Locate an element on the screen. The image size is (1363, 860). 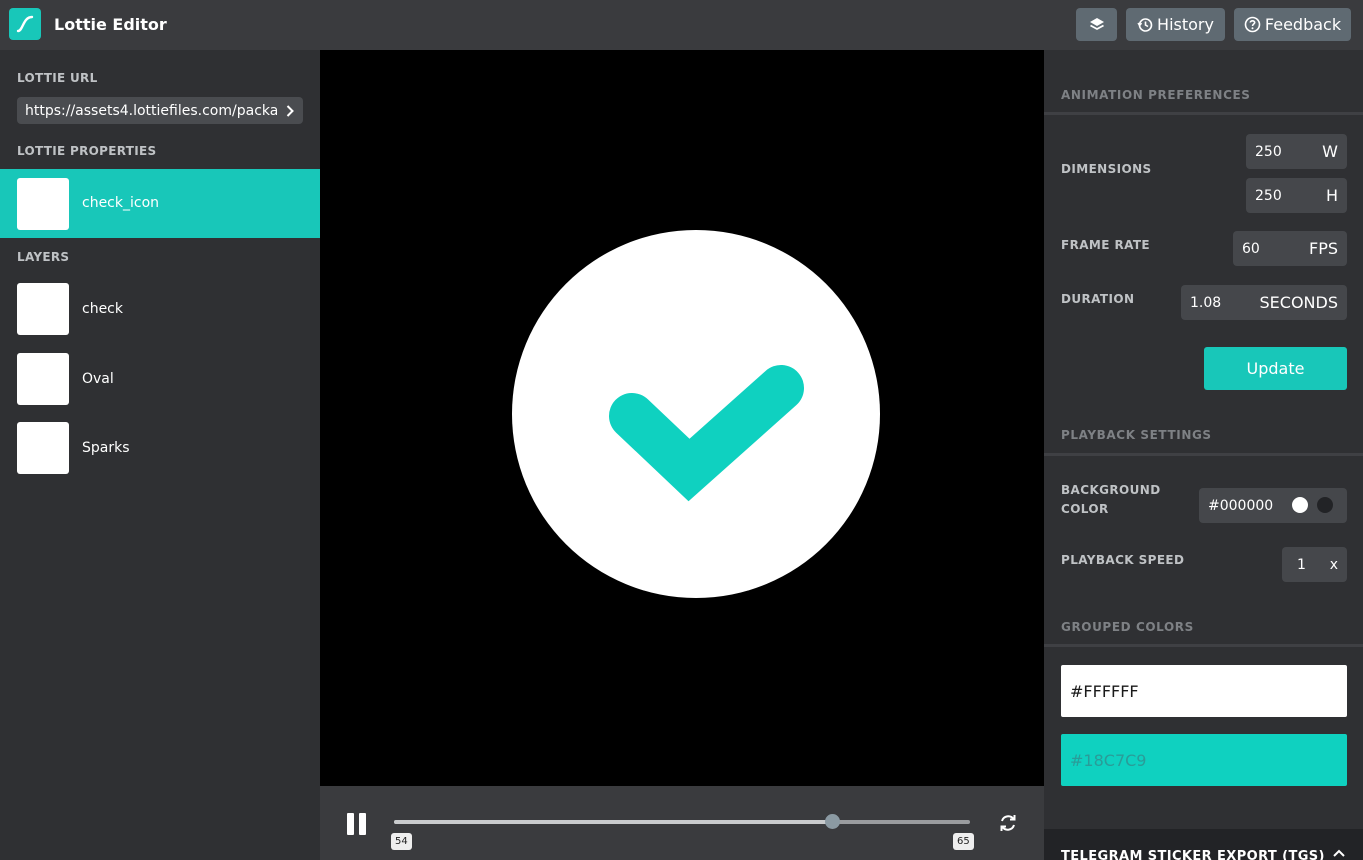
duration-field: 1.08 SECONDS is located at coordinates (1264, 302).